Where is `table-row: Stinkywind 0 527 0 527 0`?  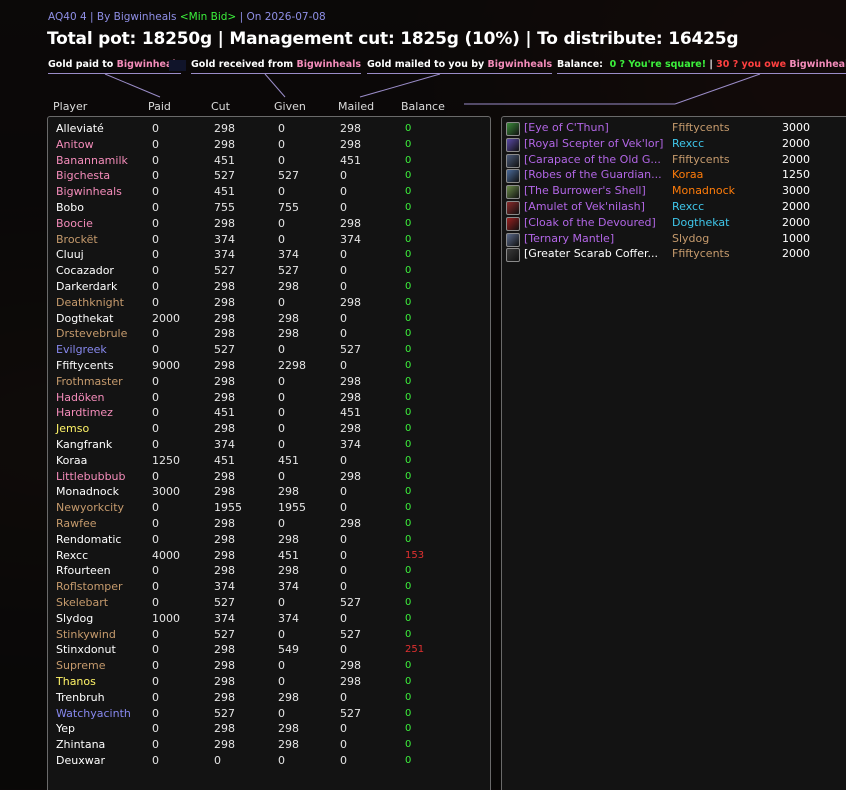
table-row: Stinkywind 0 527 0 527 0 is located at coordinates (268, 636).